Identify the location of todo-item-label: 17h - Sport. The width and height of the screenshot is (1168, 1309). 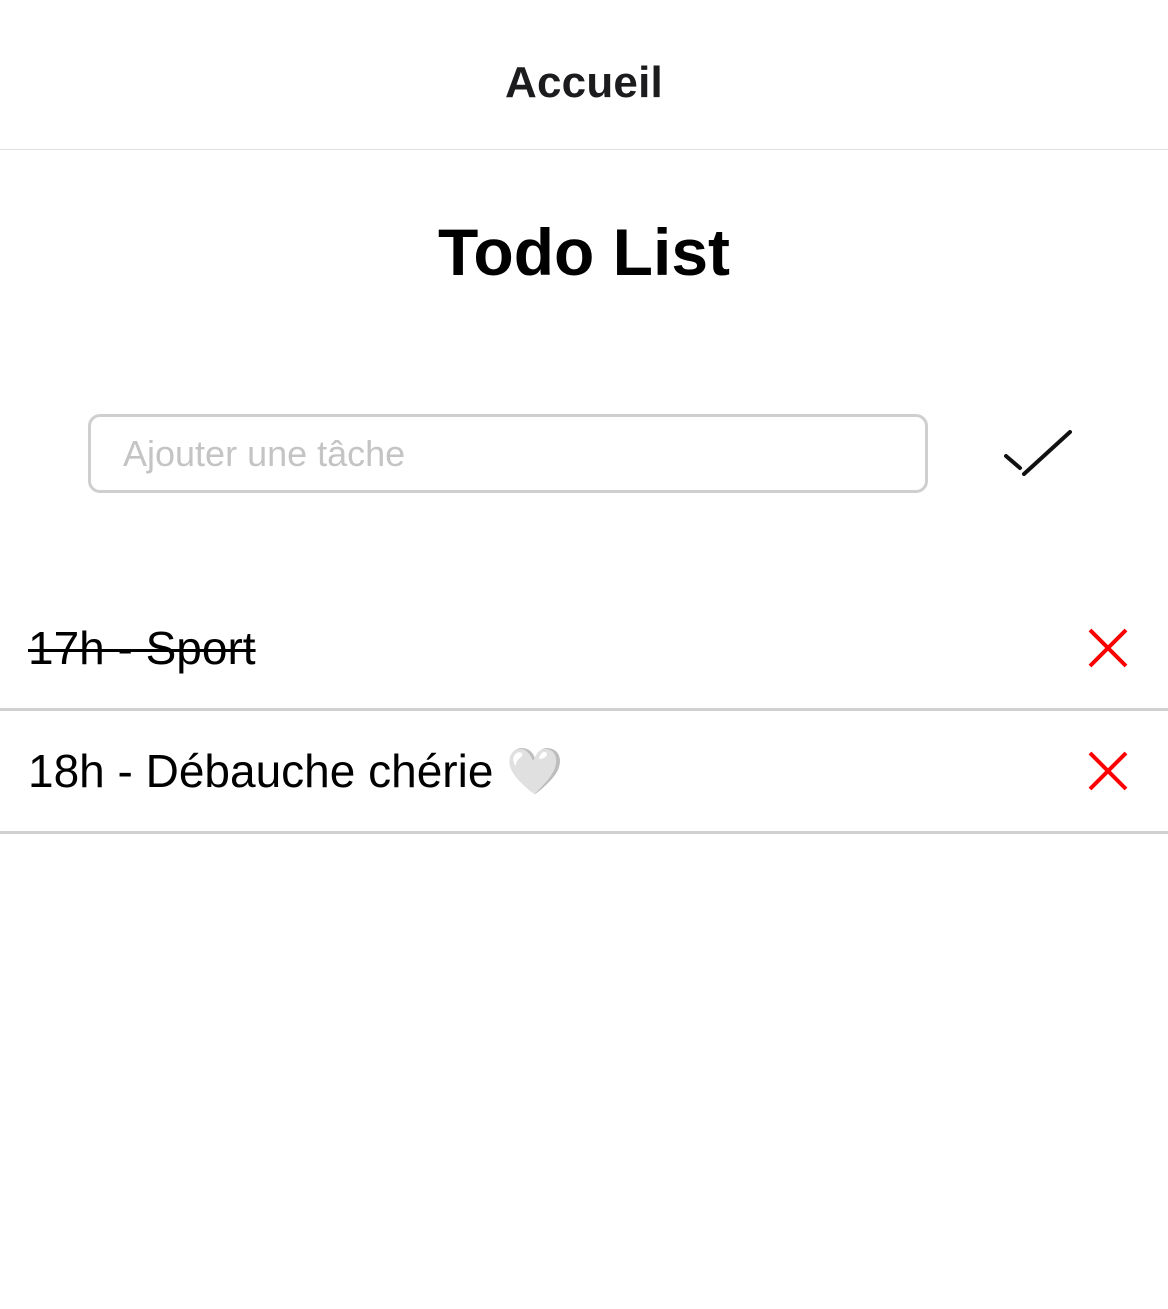
(142, 648).